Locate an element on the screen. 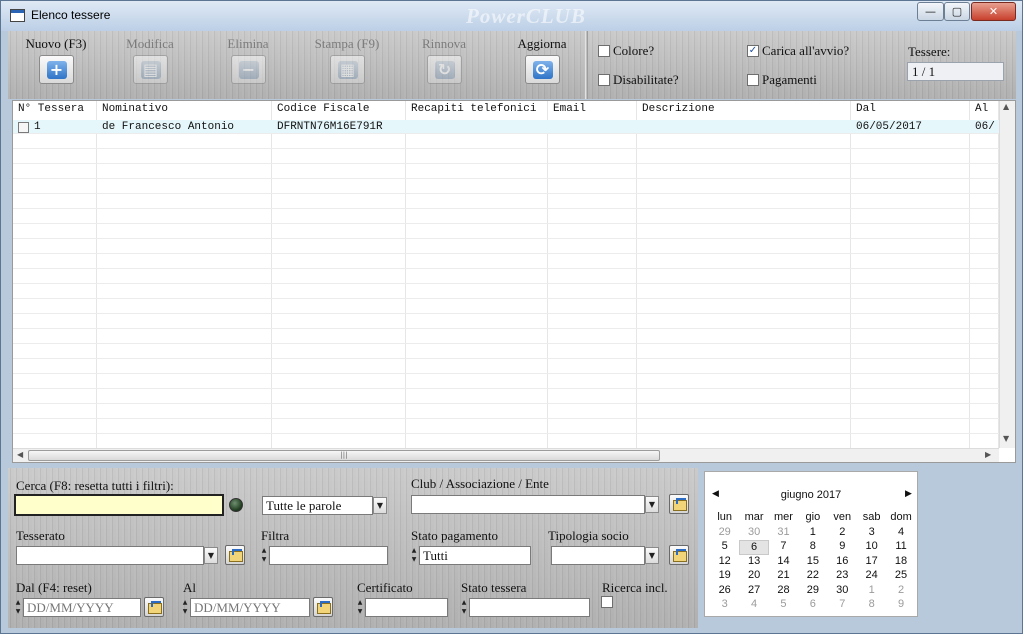 The image size is (1023, 634). calendar-day: 23 is located at coordinates (842, 576).